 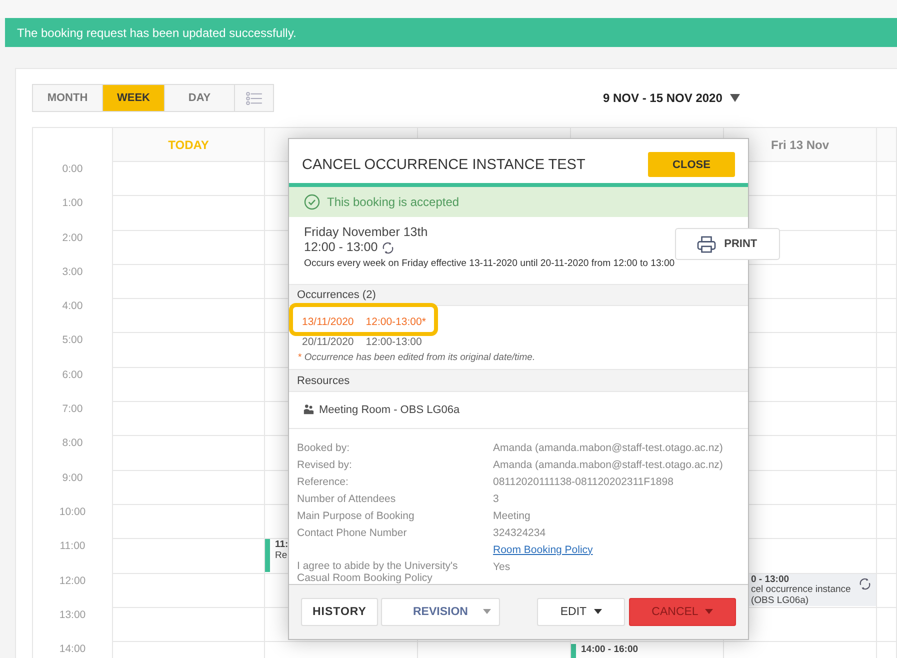 What do you see at coordinates (378, 572) in the screenshot?
I see `detail-label: I agree to abide by the University's Casual Room Booking Policy` at bounding box center [378, 572].